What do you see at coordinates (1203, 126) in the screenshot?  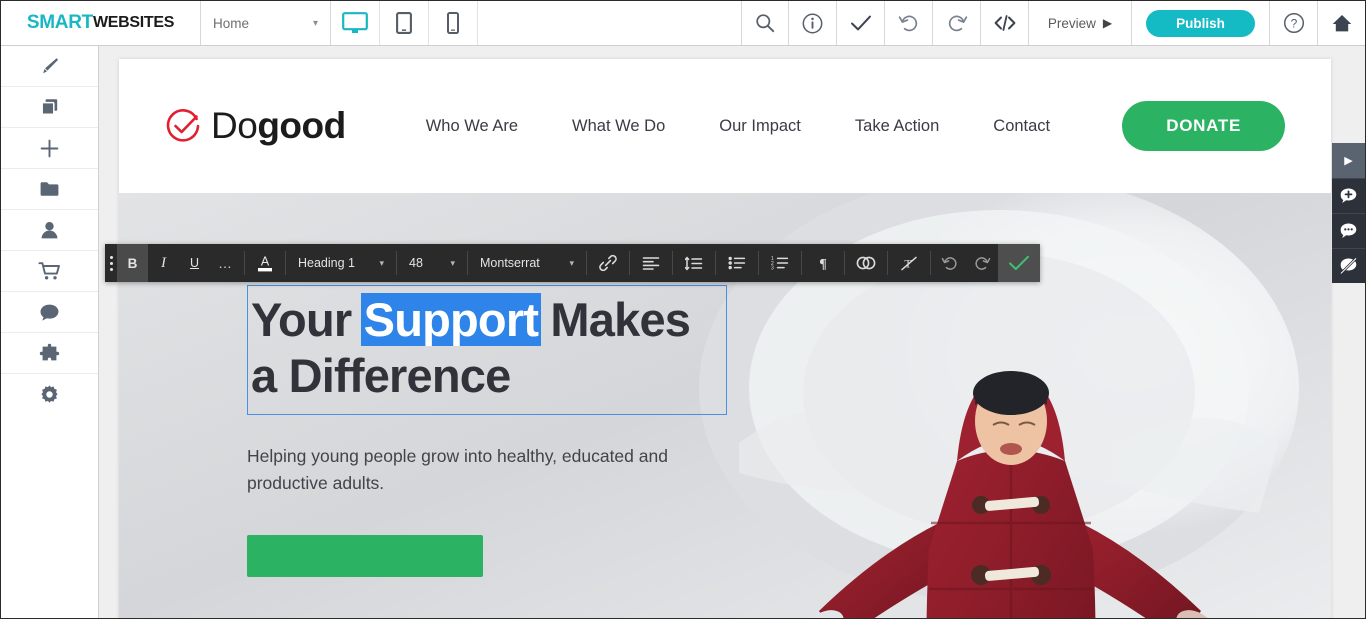 I see `donate-button: DONATE` at bounding box center [1203, 126].